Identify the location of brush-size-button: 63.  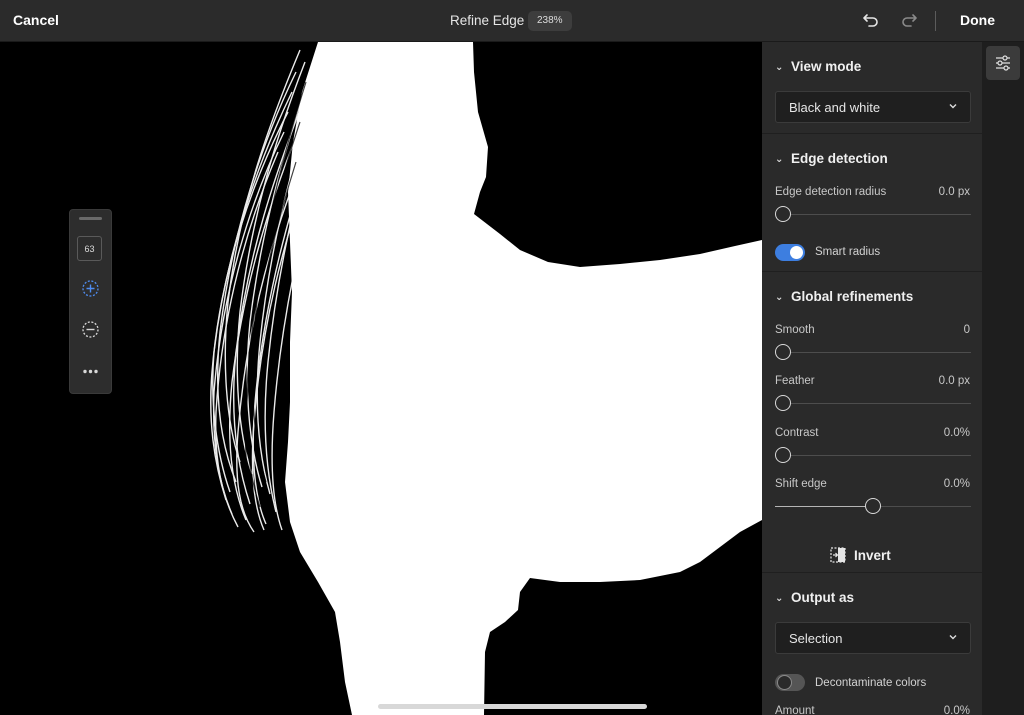
(89, 248).